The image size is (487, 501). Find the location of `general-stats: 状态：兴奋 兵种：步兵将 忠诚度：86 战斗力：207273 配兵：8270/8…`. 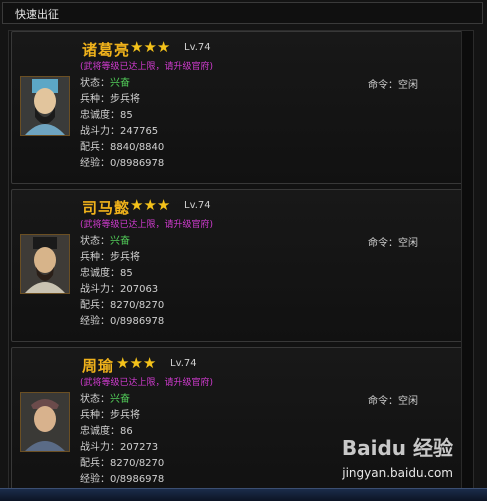

general-stats: 状态：兴奋 兵种：步兵将 忠诚度：86 战斗力：207273 配兵：8270/8… is located at coordinates (205, 440).